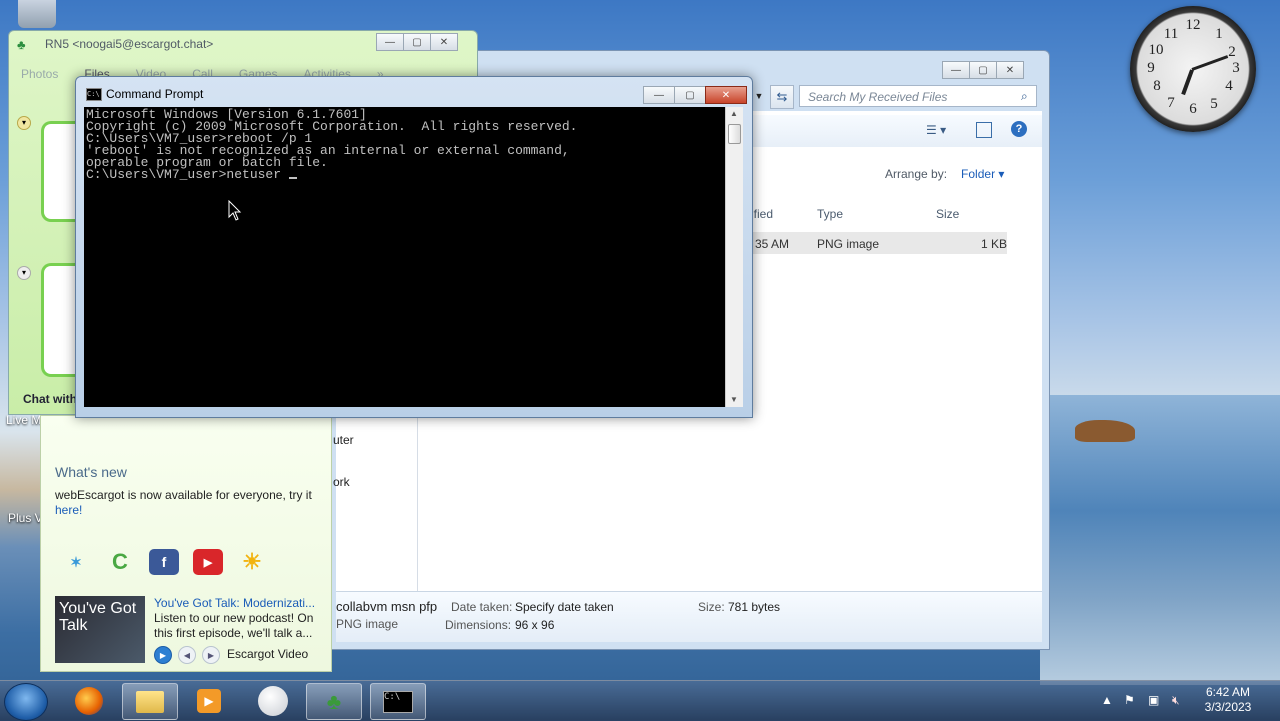 This screenshot has width=1280, height=721. What do you see at coordinates (21, 44) in the screenshot?
I see `messenger-buddy-icon: ♣` at bounding box center [21, 44].